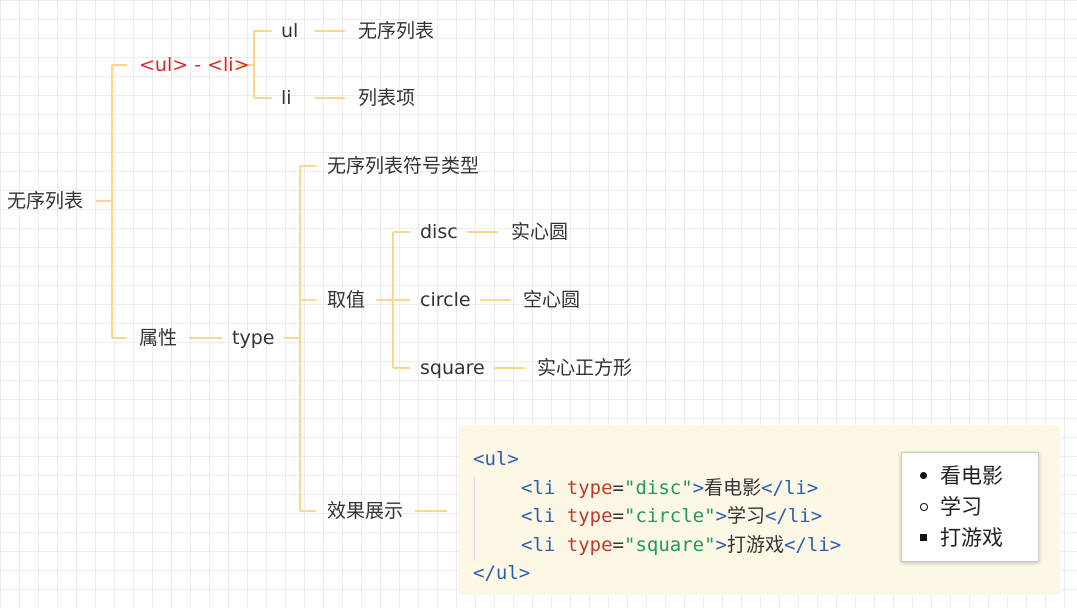  What do you see at coordinates (551, 300) in the screenshot?
I see `node-circle-desc: 空心圆` at bounding box center [551, 300].